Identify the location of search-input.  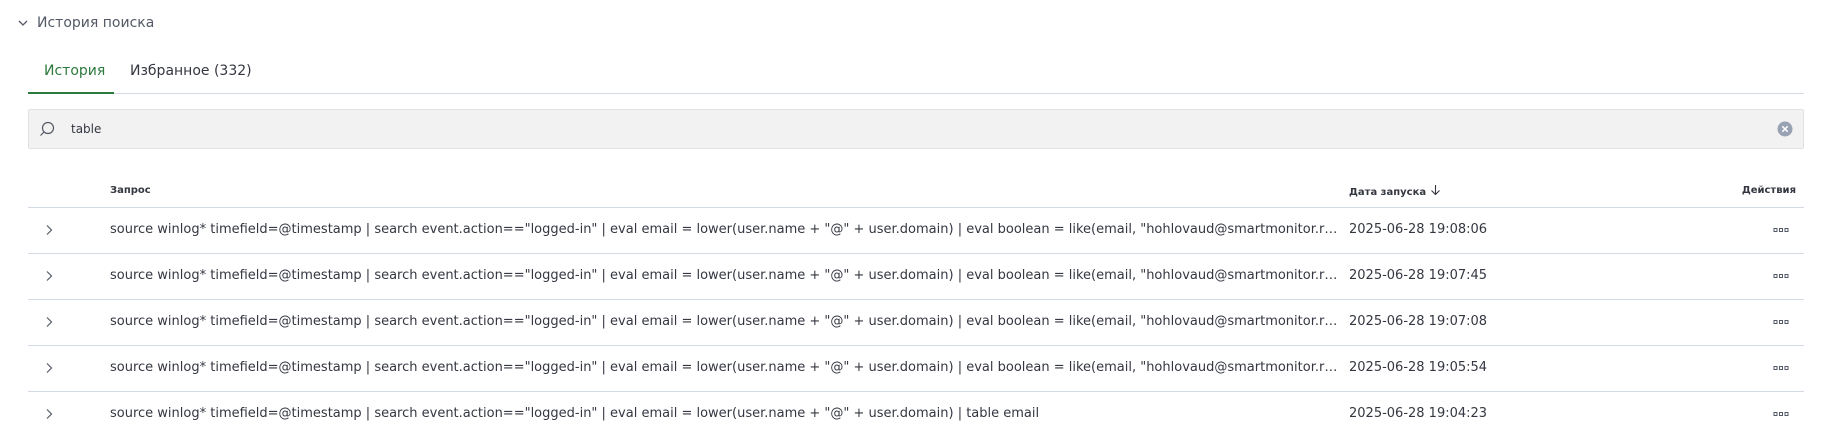
(916, 129).